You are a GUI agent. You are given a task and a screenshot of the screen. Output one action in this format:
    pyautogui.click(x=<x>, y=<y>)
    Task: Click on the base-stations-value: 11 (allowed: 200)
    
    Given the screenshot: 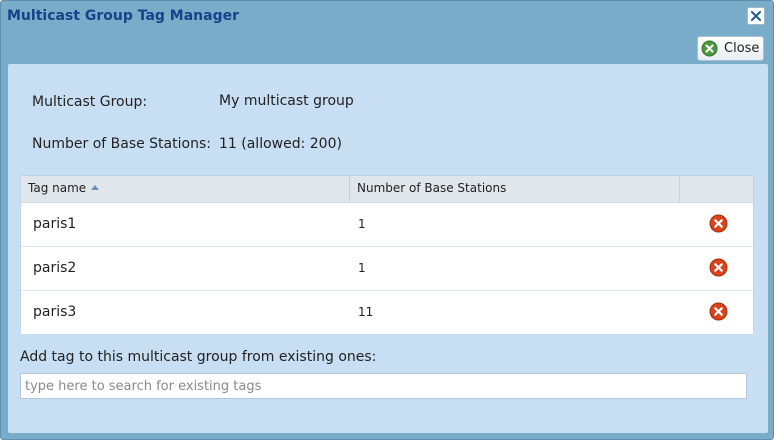 What is the action you would take?
    pyautogui.click(x=280, y=144)
    